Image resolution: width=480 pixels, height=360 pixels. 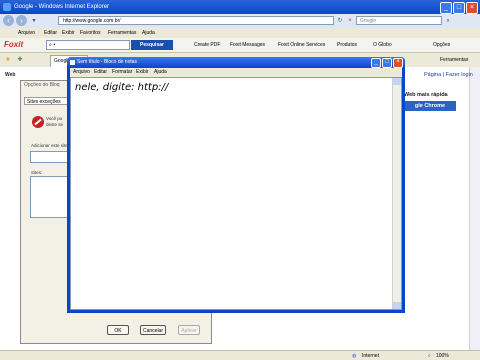 What do you see at coordinates (153, 330) in the screenshot?
I see `cancel-button: Cancelar` at bounding box center [153, 330].